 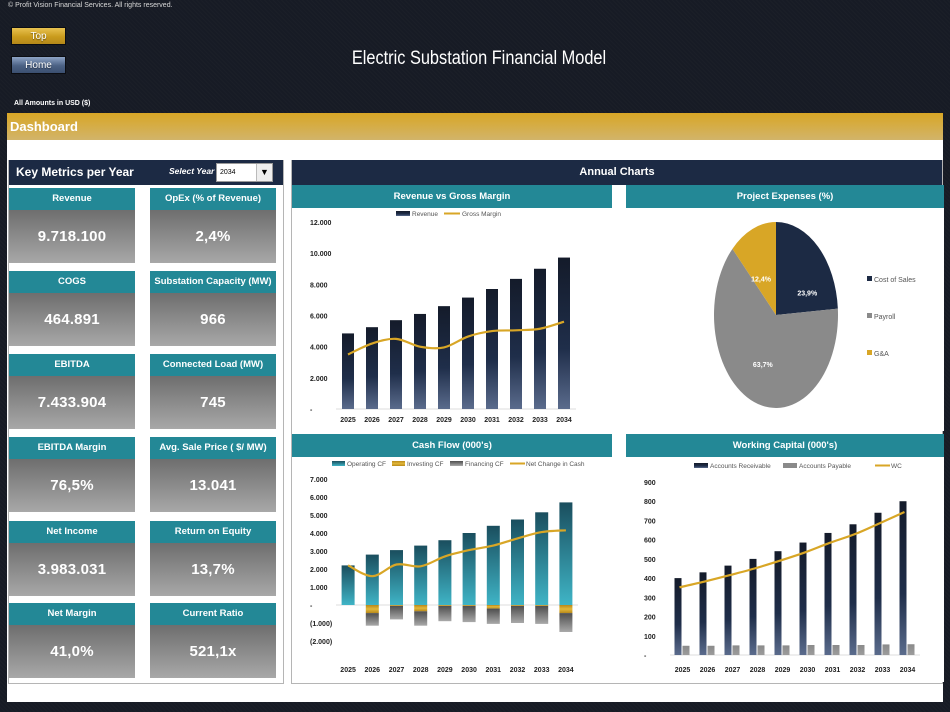 I want to click on kpi-card: EBITDA Margin 76,5%, so click(x=72, y=474).